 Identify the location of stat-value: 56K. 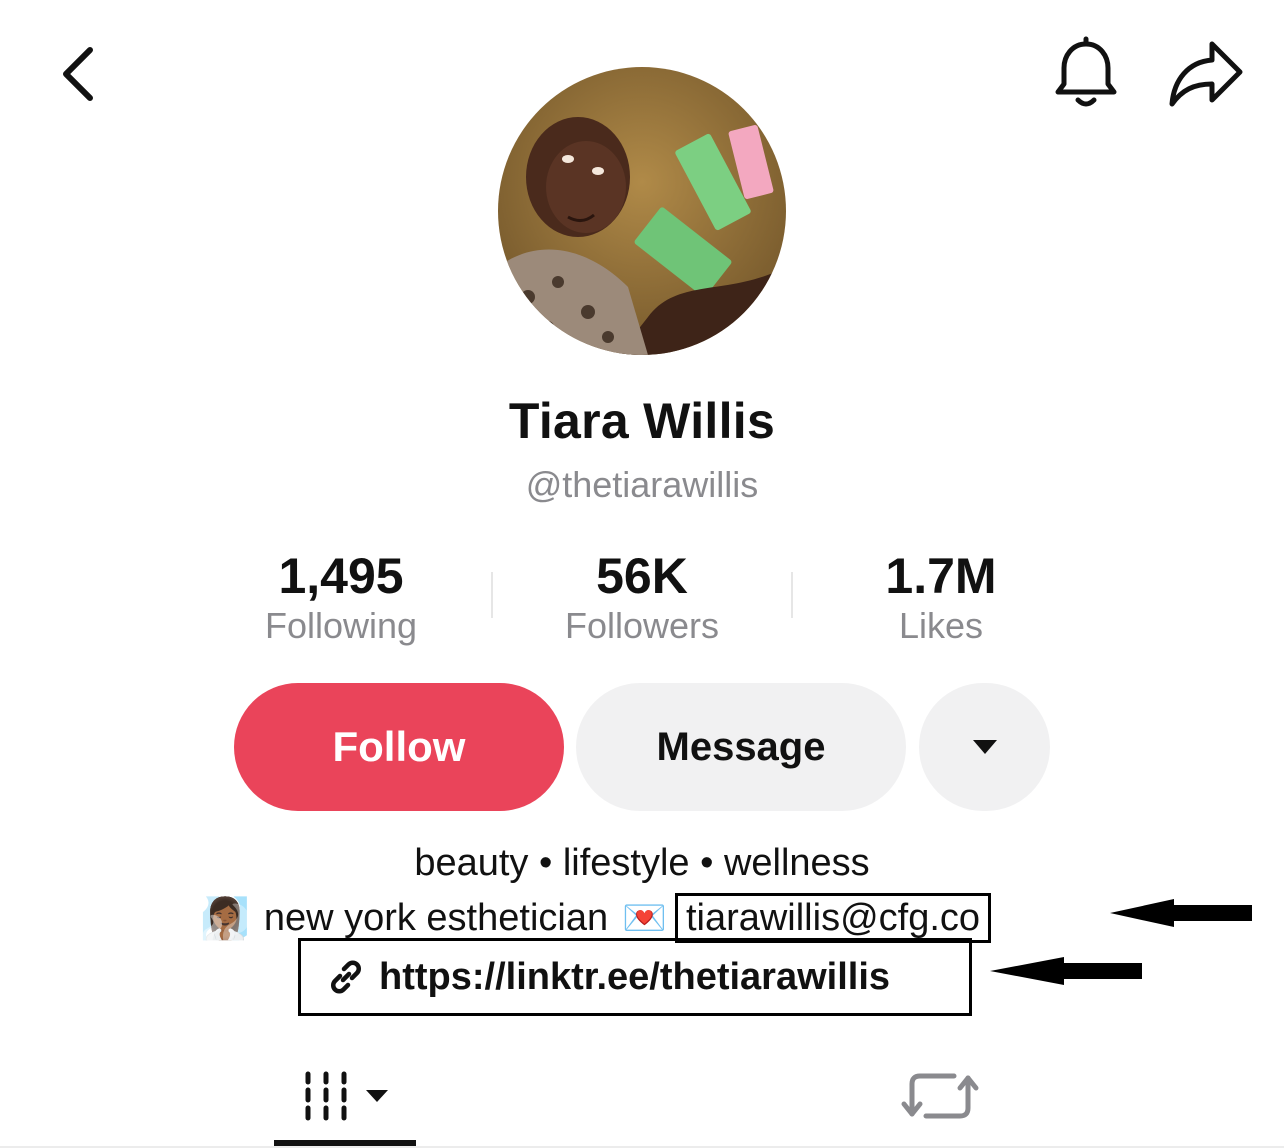
(642, 576).